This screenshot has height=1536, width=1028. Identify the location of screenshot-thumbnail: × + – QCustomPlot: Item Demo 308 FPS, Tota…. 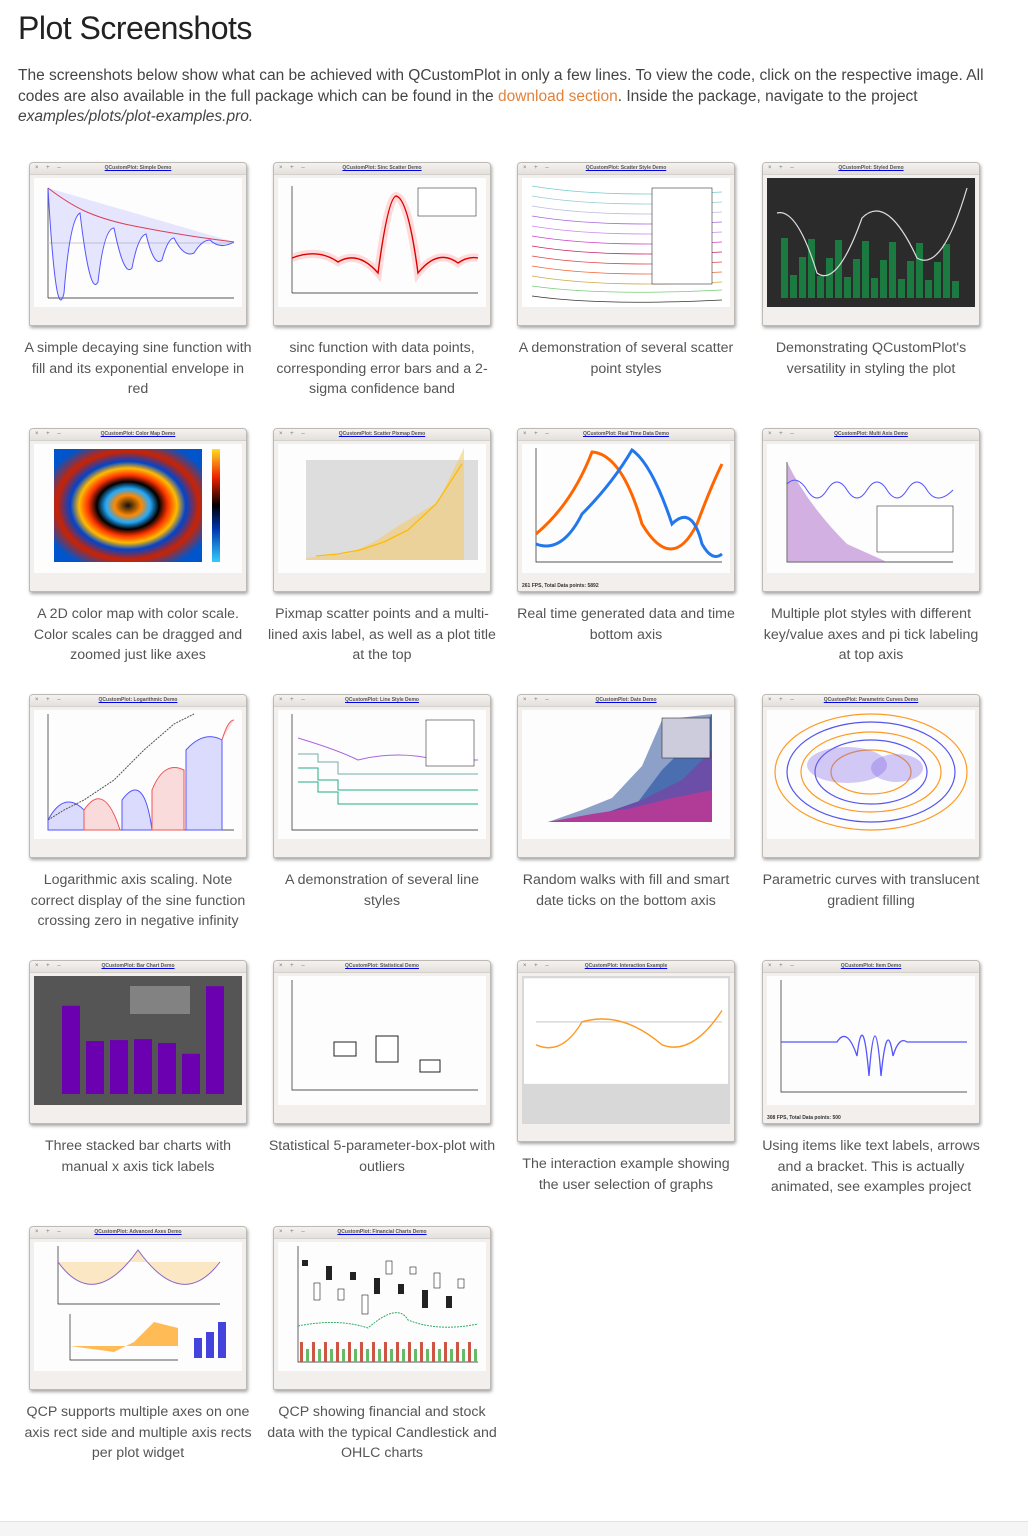
(871, 1042).